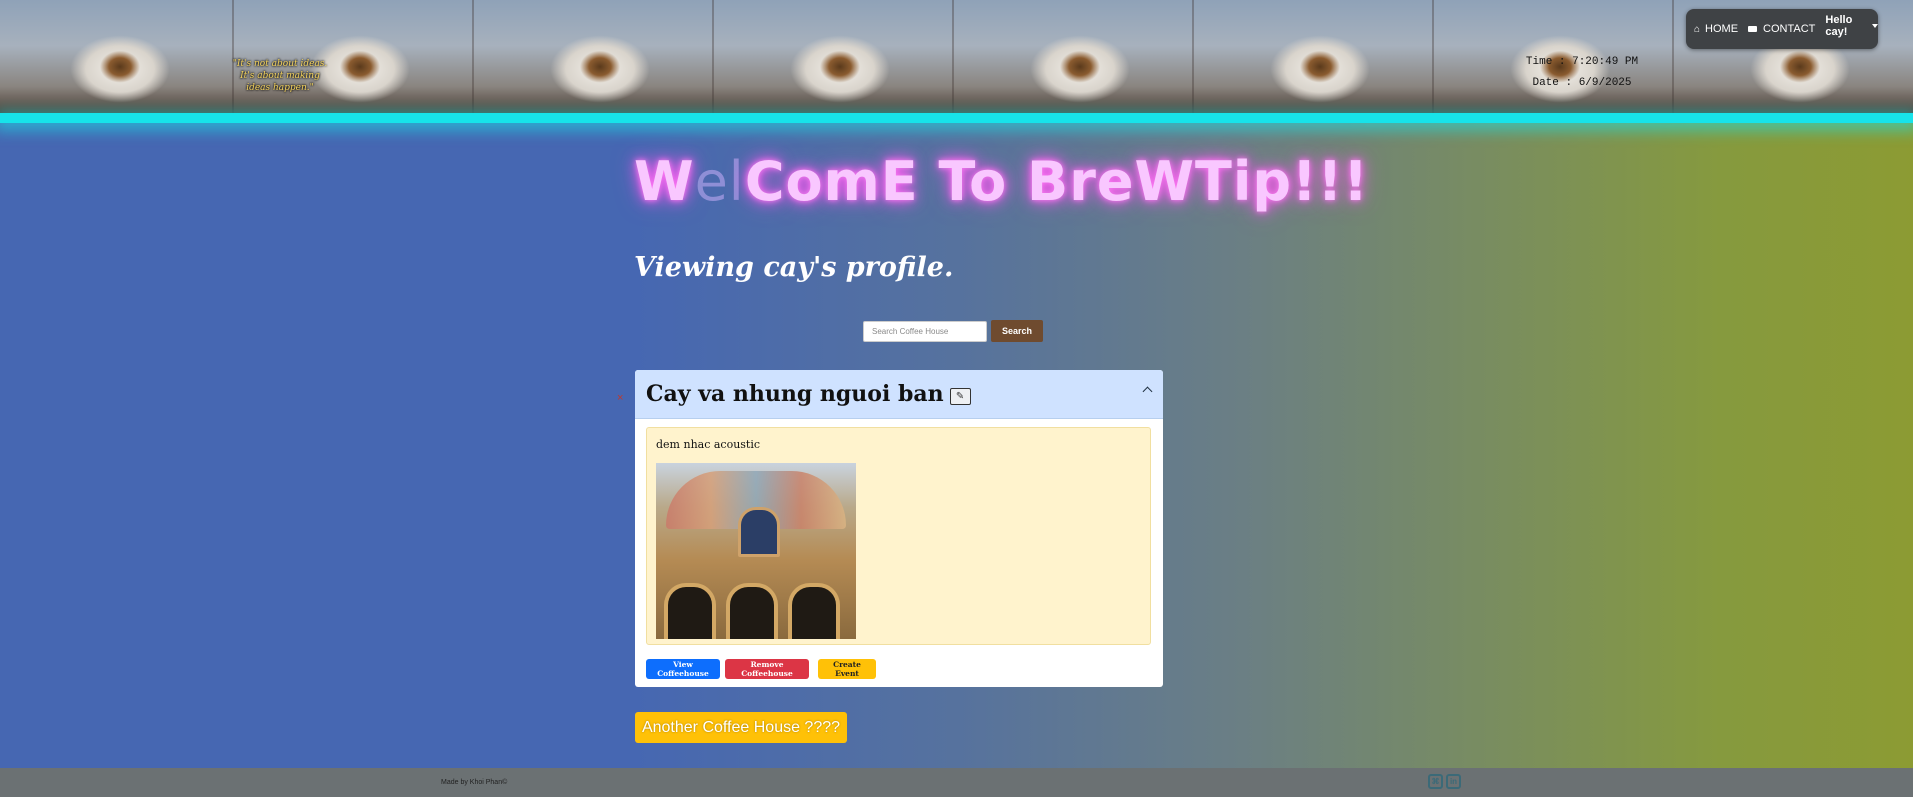 Image resolution: width=1913 pixels, height=797 pixels. I want to click on time-label: Time : 7:20:49 PM, so click(1582, 62).